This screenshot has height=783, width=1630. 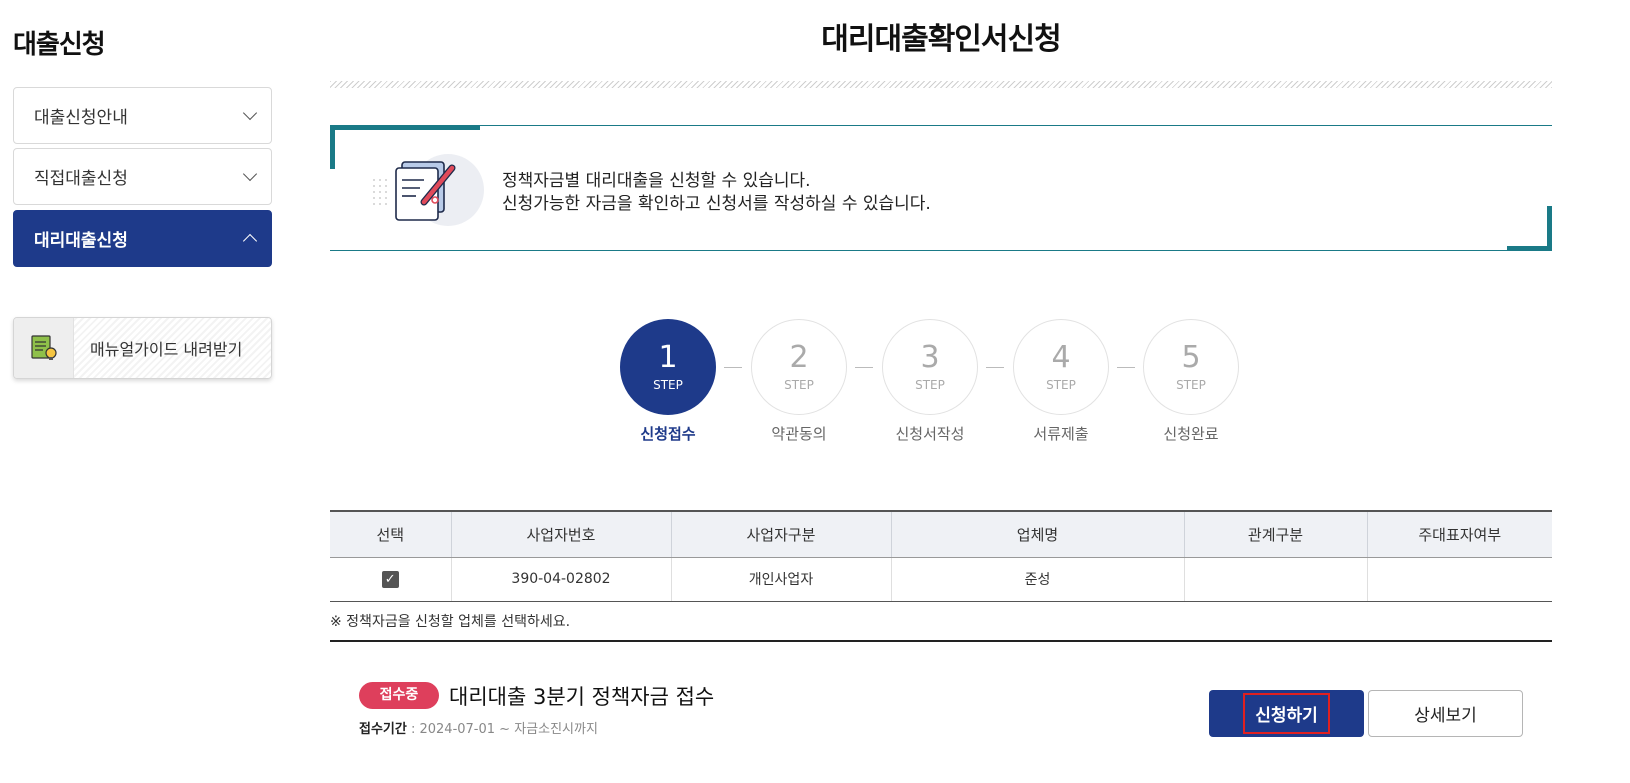 I want to click on step-2: 2 STEP 약관동의, so click(x=799, y=381).